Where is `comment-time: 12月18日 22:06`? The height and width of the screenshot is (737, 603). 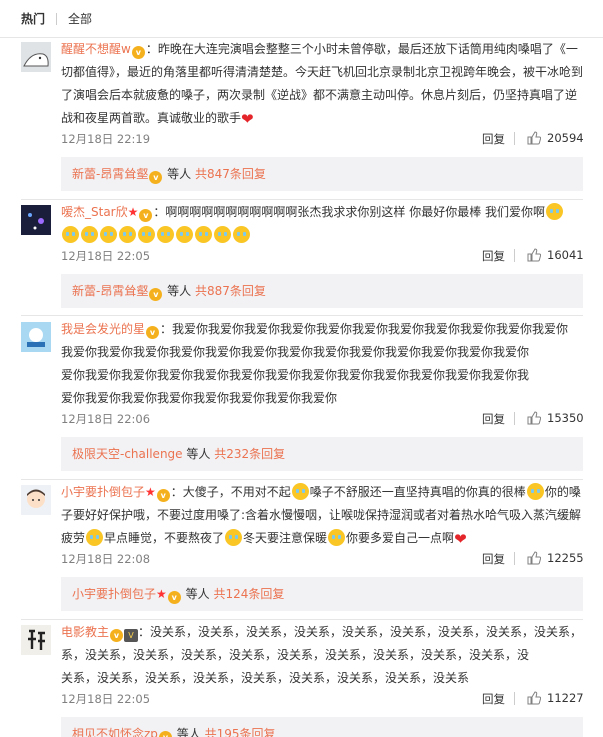 comment-time: 12月18日 22:06 is located at coordinates (106, 419).